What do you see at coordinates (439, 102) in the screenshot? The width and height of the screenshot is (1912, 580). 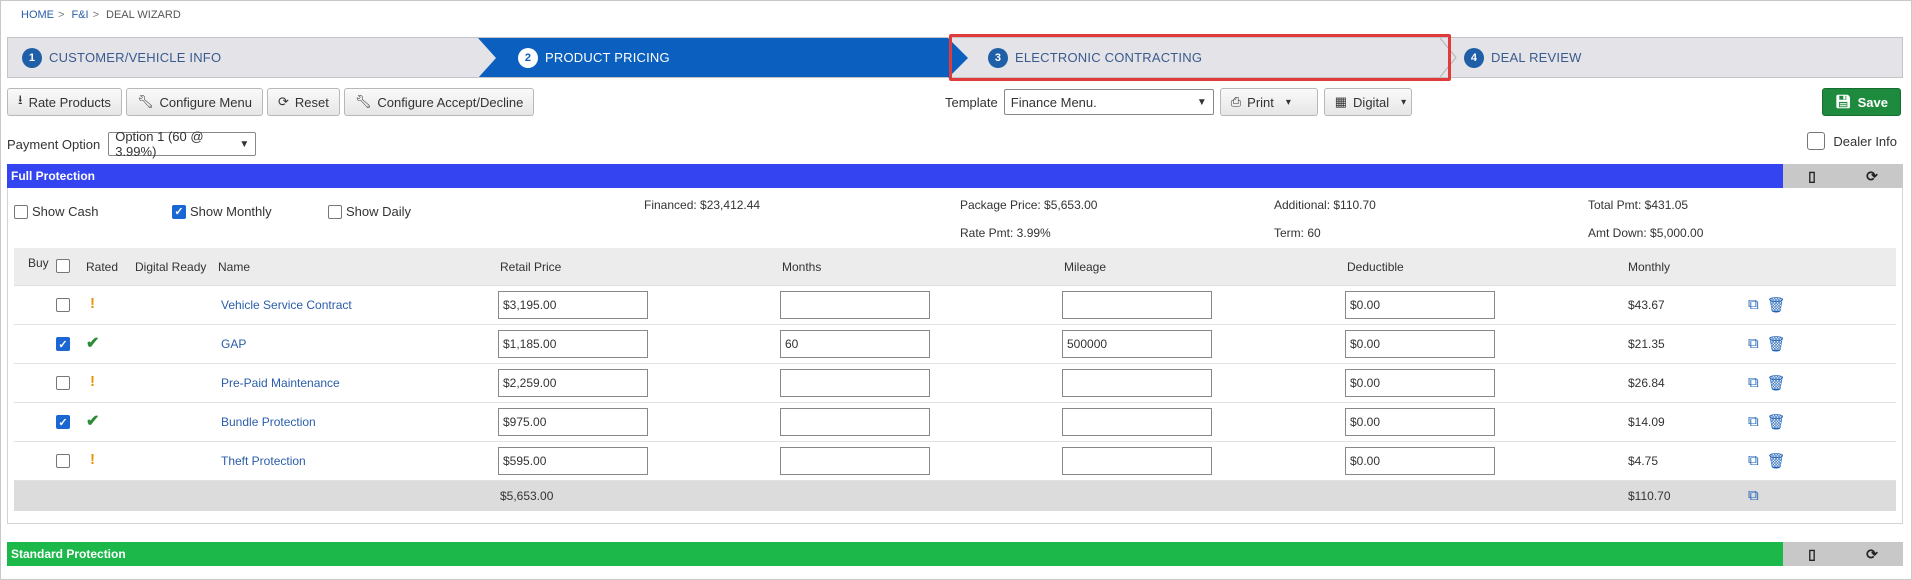 I see `configure-accept-decline-button: 🔧︎ Configure Accept/Decline` at bounding box center [439, 102].